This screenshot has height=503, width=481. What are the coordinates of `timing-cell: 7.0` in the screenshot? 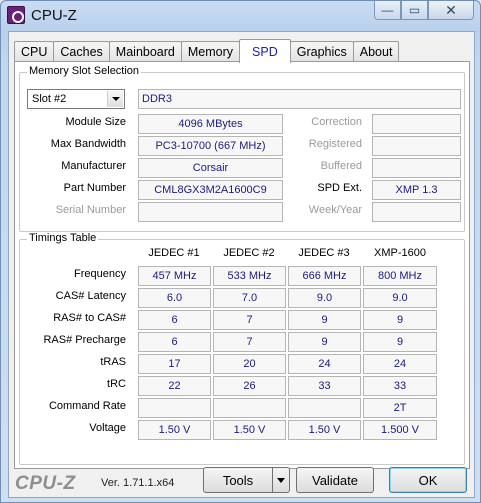 It's located at (249, 298).